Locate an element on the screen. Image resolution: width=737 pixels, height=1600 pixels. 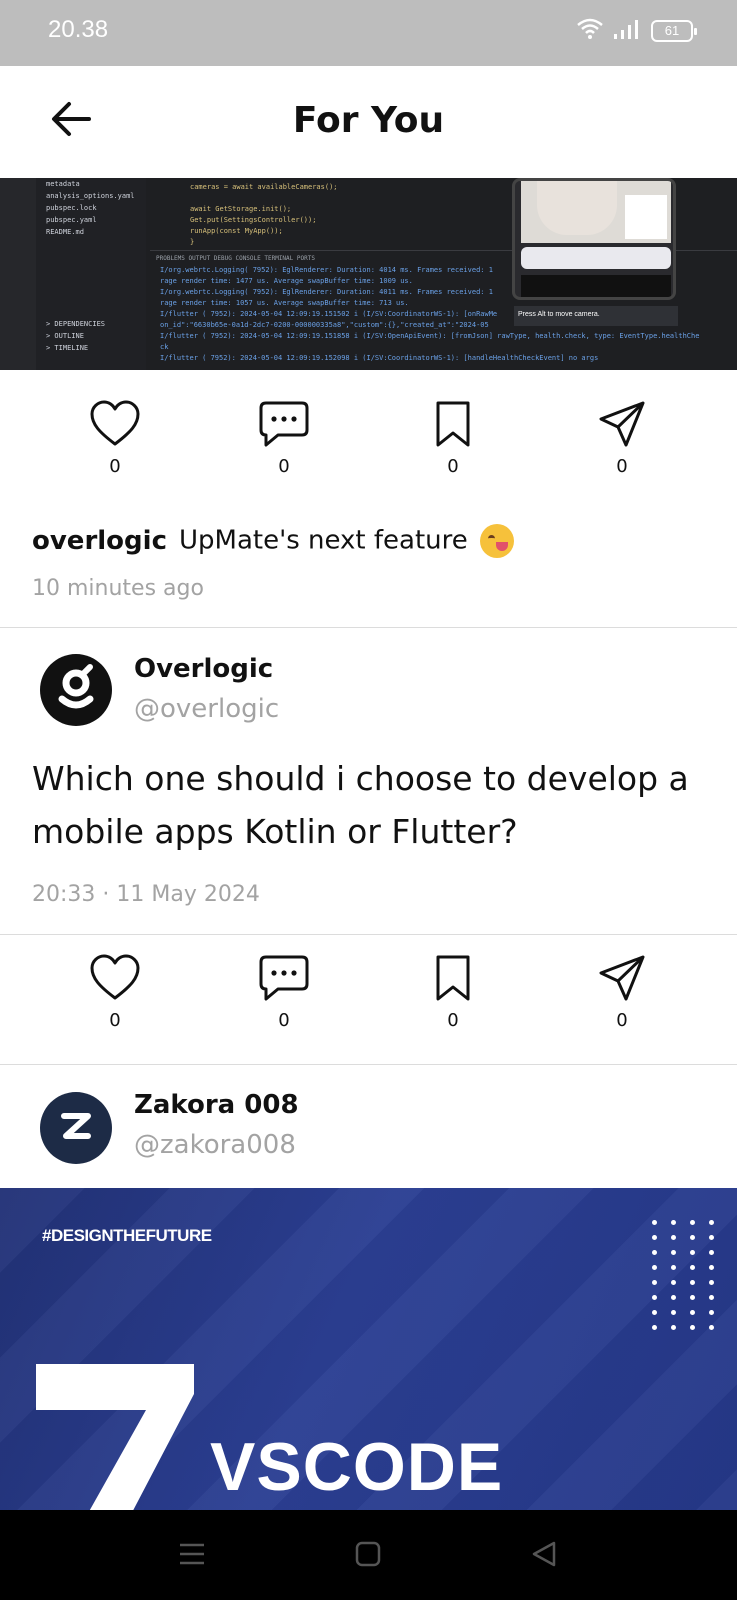
back-nav-button is located at coordinates (544, 1556).